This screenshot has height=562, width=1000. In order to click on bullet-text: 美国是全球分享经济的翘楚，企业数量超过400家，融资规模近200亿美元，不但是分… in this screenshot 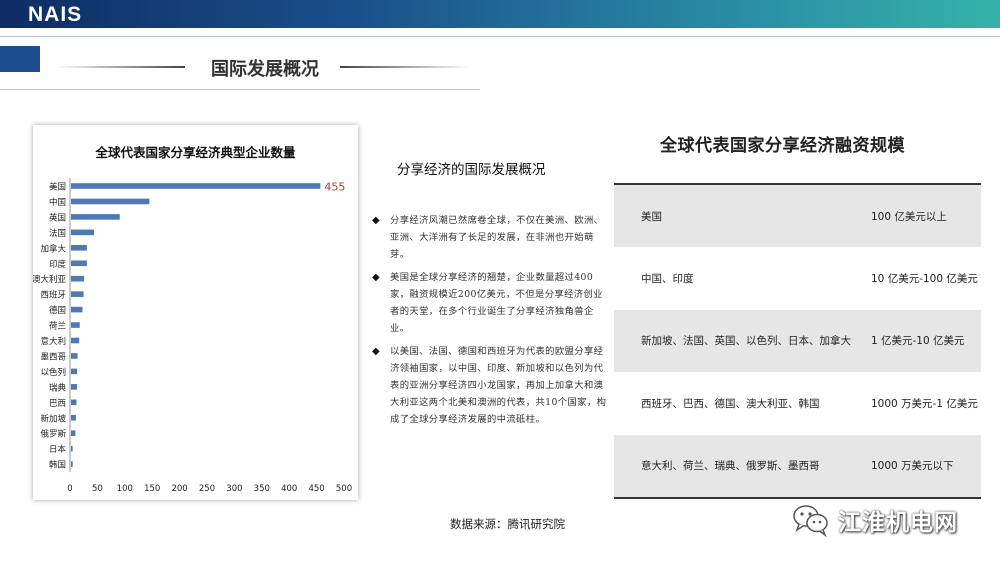, I will do `click(496, 303)`.